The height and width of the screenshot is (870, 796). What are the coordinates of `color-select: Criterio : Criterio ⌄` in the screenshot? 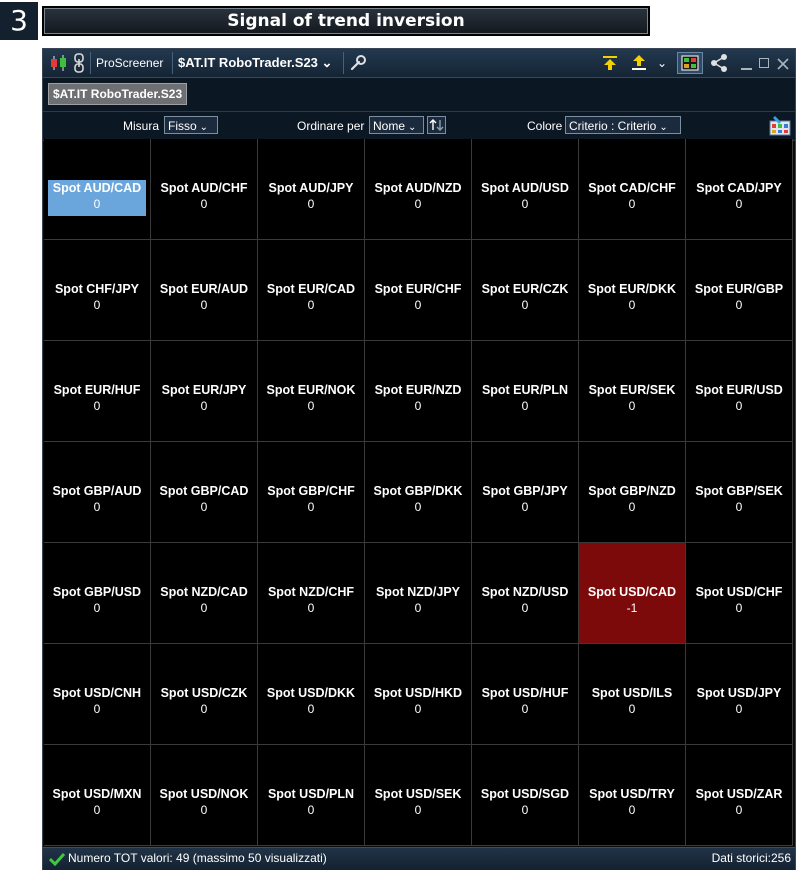 It's located at (623, 125).